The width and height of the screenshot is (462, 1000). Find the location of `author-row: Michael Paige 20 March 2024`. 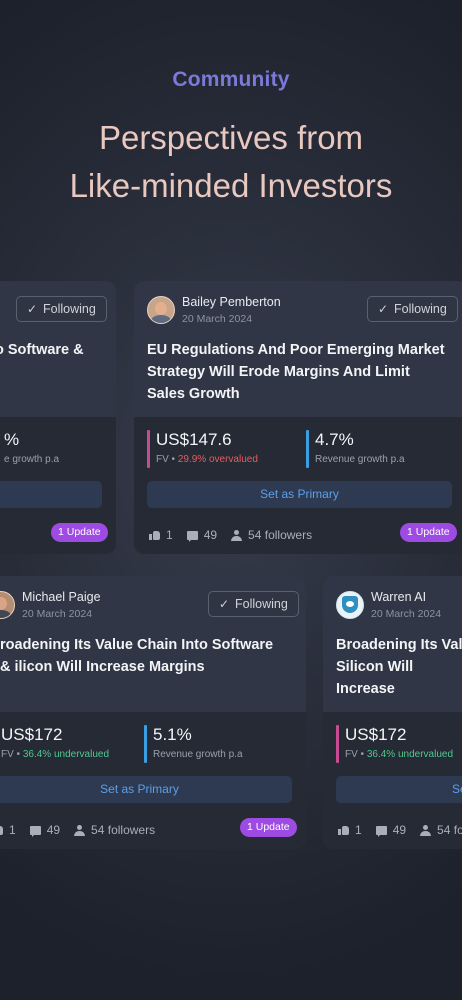

author-row: Michael Paige 20 March 2024 is located at coordinates (50, 605).